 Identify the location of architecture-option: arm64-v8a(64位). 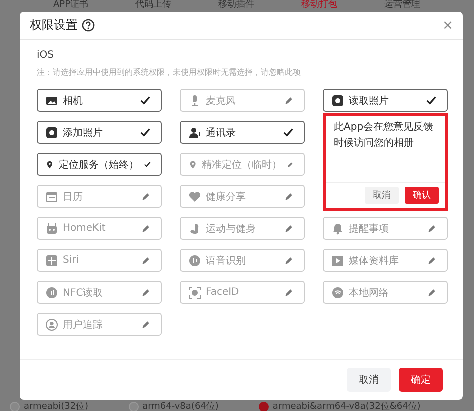
(173, 405).